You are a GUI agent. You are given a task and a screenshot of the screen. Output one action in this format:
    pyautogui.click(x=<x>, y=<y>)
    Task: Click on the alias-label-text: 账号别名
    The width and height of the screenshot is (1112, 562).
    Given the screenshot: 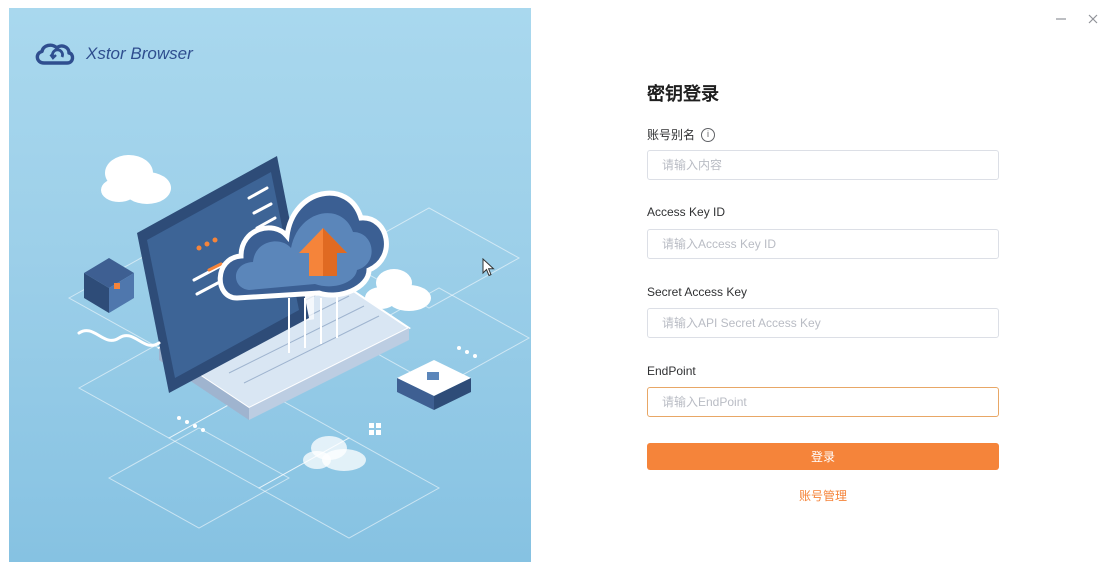 What is the action you would take?
    pyautogui.click(x=671, y=135)
    